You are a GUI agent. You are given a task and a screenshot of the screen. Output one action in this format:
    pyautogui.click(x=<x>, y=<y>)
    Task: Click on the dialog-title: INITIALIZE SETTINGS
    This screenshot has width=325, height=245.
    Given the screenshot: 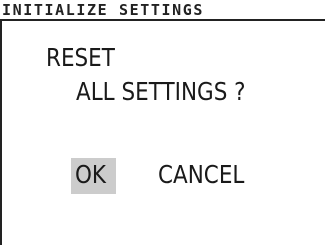 What is the action you would take?
    pyautogui.click(x=103, y=10)
    